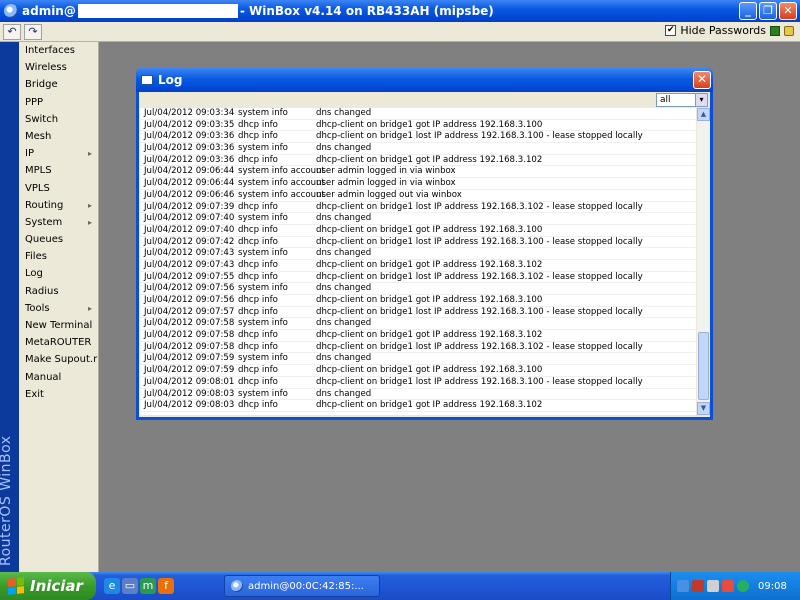  Describe the element at coordinates (58, 102) in the screenshot. I see `menu-item-ppp: PPP` at that location.